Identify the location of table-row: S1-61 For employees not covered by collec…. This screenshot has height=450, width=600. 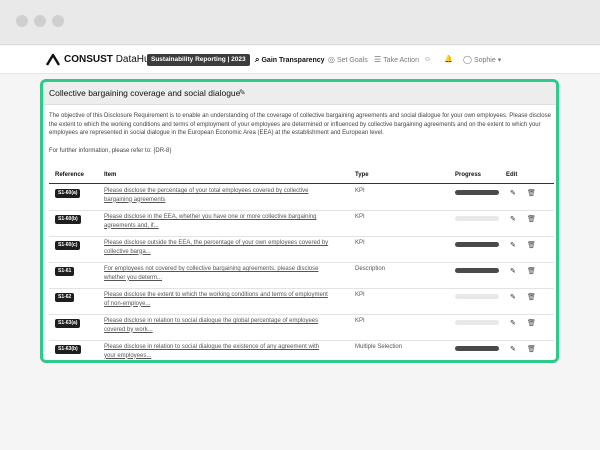
(301, 276).